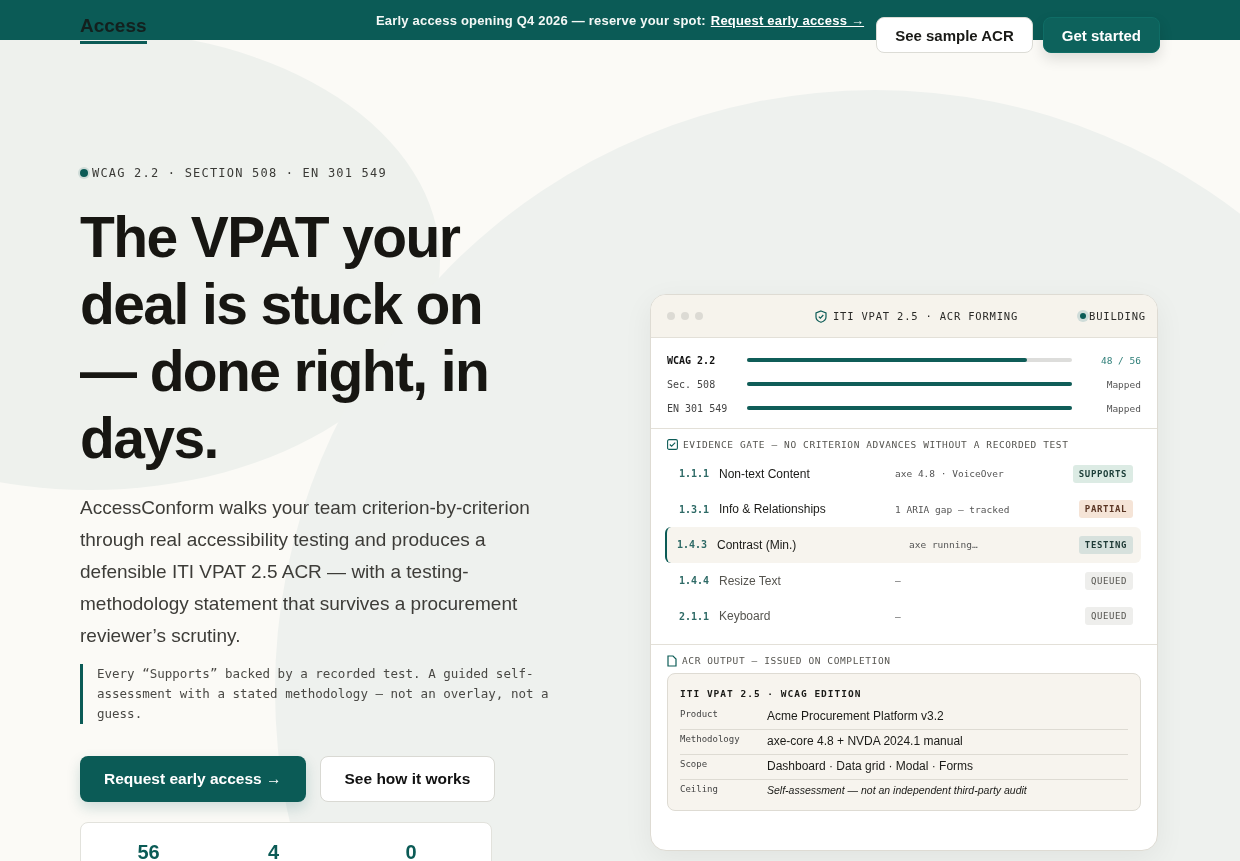  Describe the element at coordinates (672, 444) in the screenshot. I see `checkbox-icon` at that location.